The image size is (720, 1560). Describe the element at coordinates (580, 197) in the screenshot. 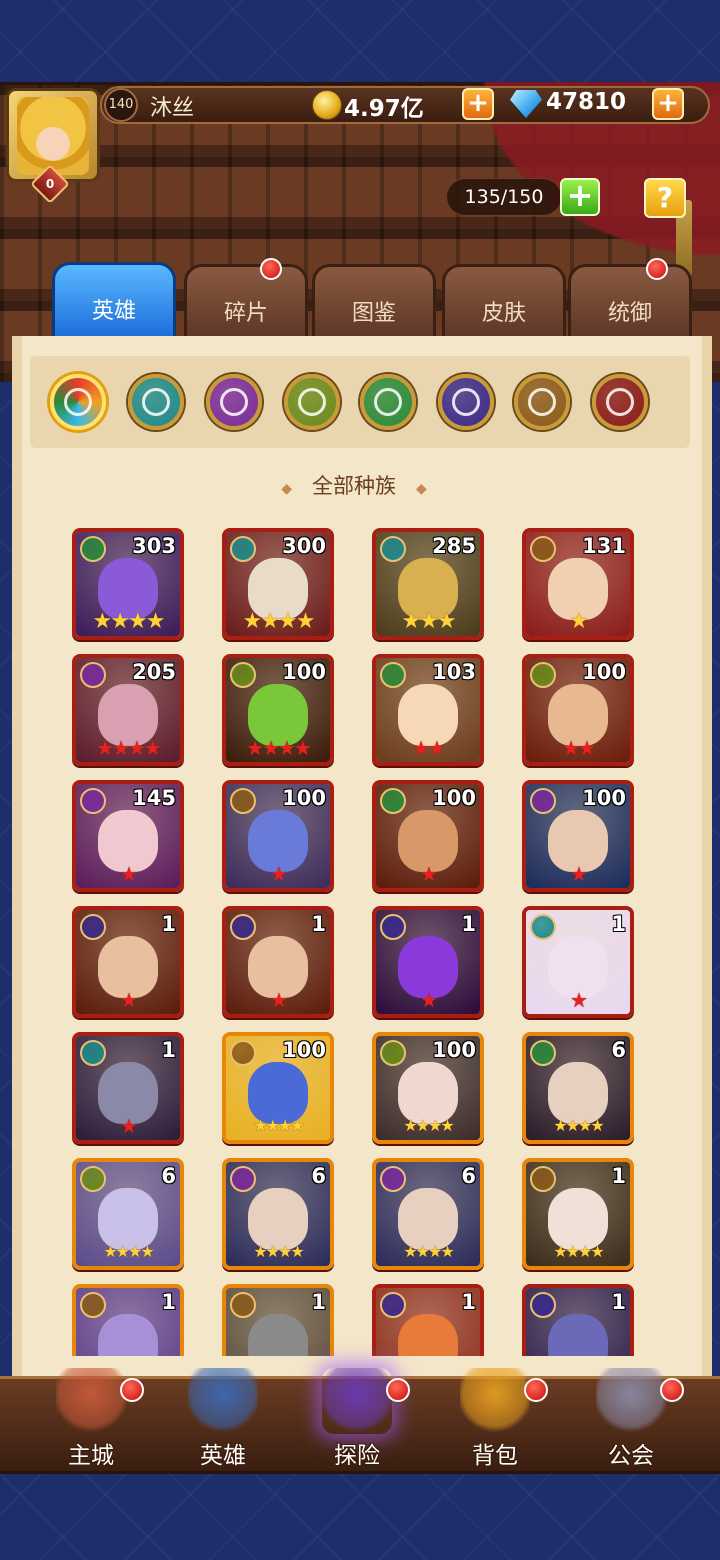

I see `expand-capacity-button: +` at that location.